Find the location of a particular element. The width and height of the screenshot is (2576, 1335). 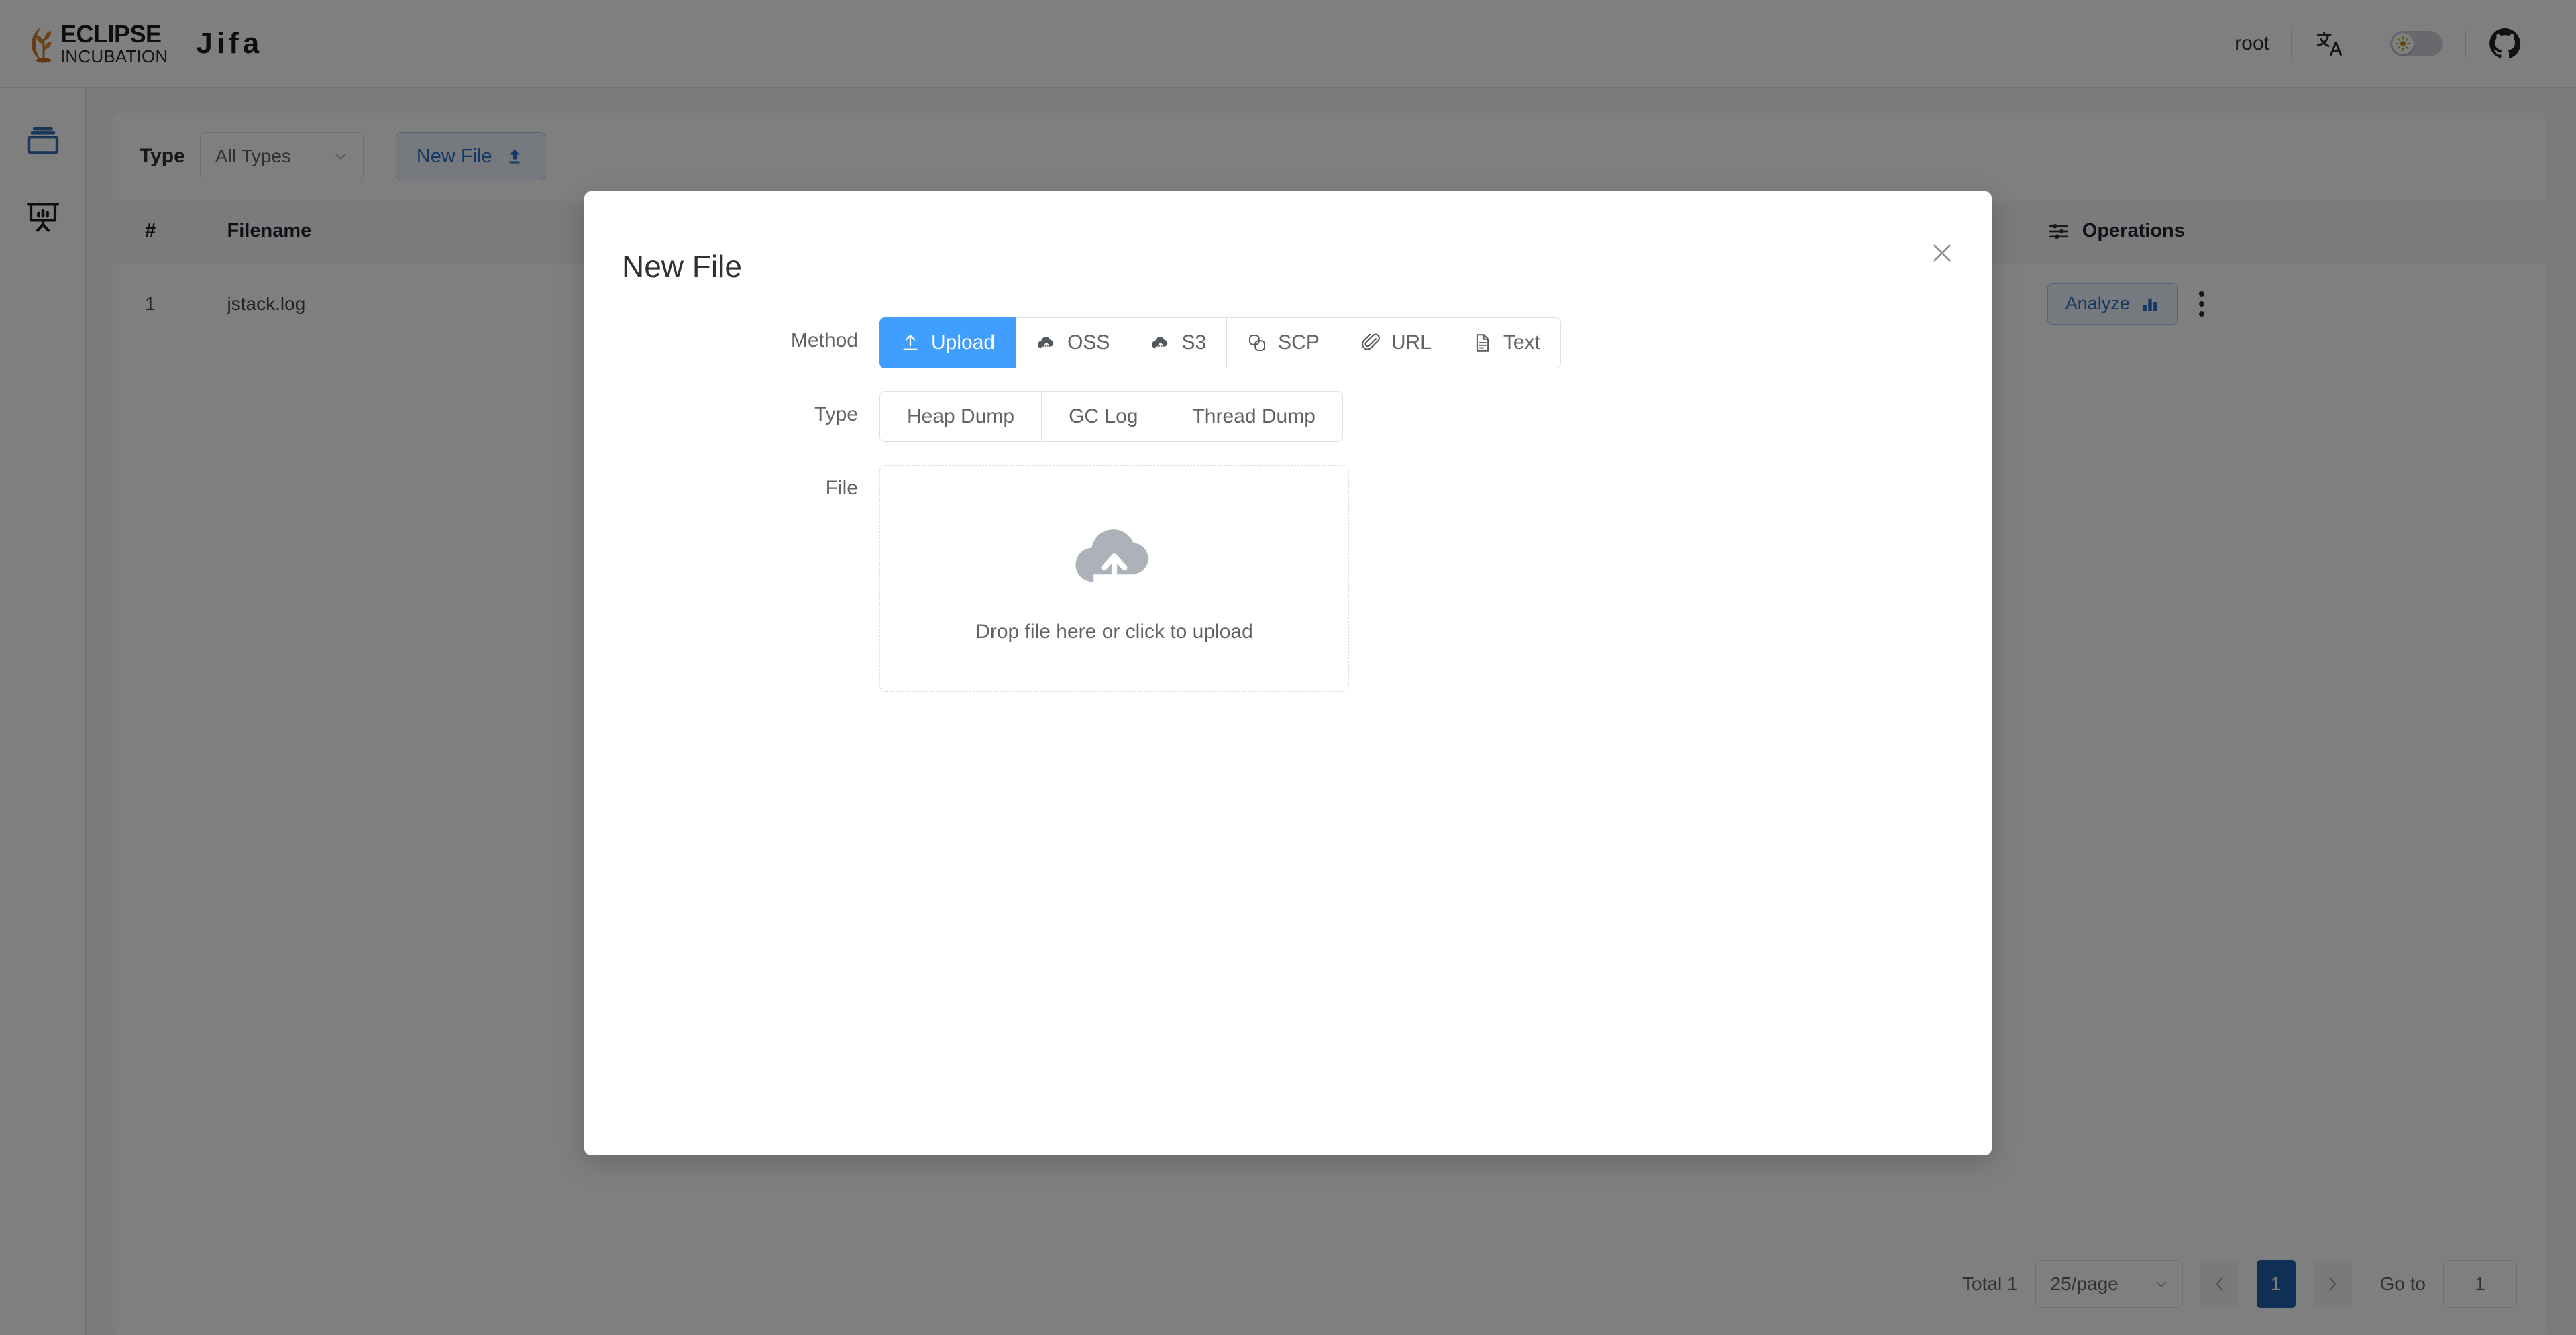

paperclip-icon is located at coordinates (1370, 341).